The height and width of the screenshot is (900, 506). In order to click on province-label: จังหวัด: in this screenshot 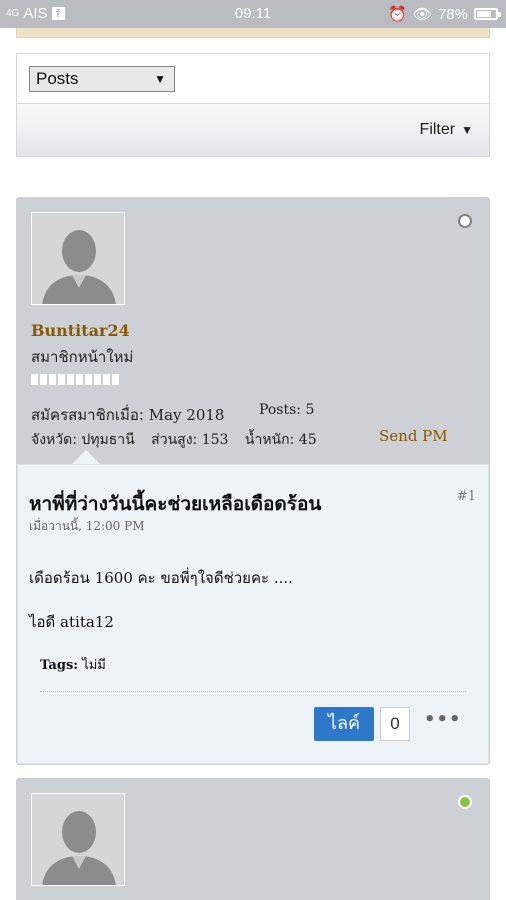, I will do `click(54, 440)`.